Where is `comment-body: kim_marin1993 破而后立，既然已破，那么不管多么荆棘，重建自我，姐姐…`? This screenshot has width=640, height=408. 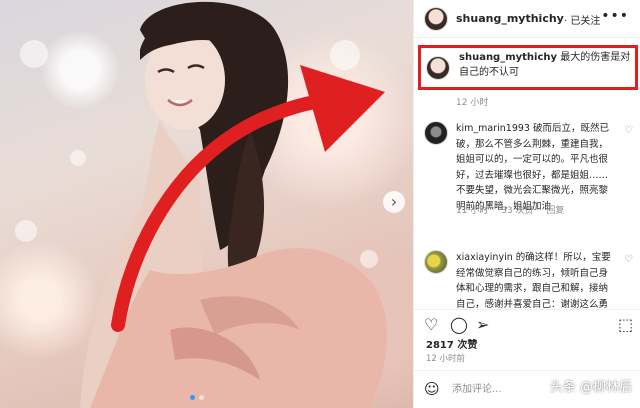
comment-body: kim_marin1993 破而后立，既然已破，那么不管多么荆棘，重建自我，姐姐… is located at coordinates (536, 167).